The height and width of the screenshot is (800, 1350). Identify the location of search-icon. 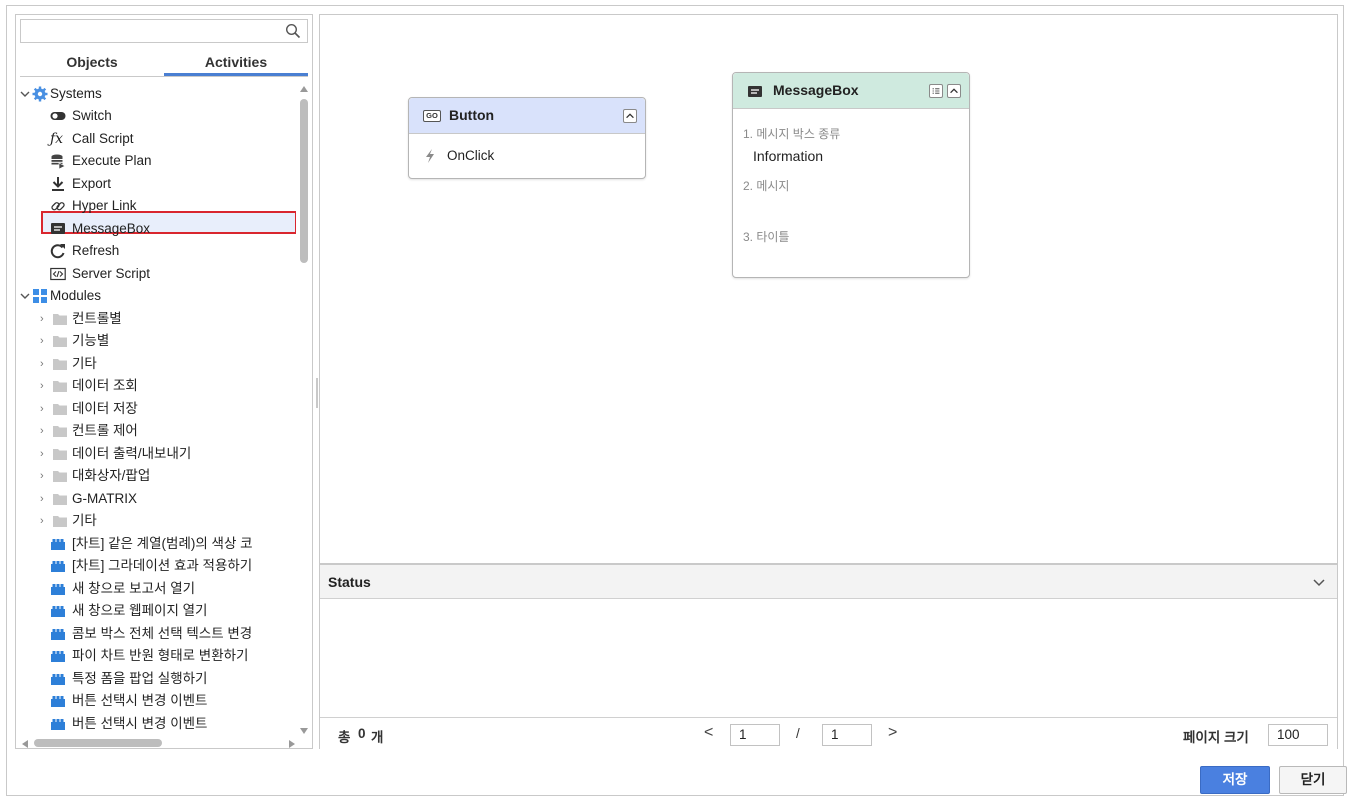
(293, 31).